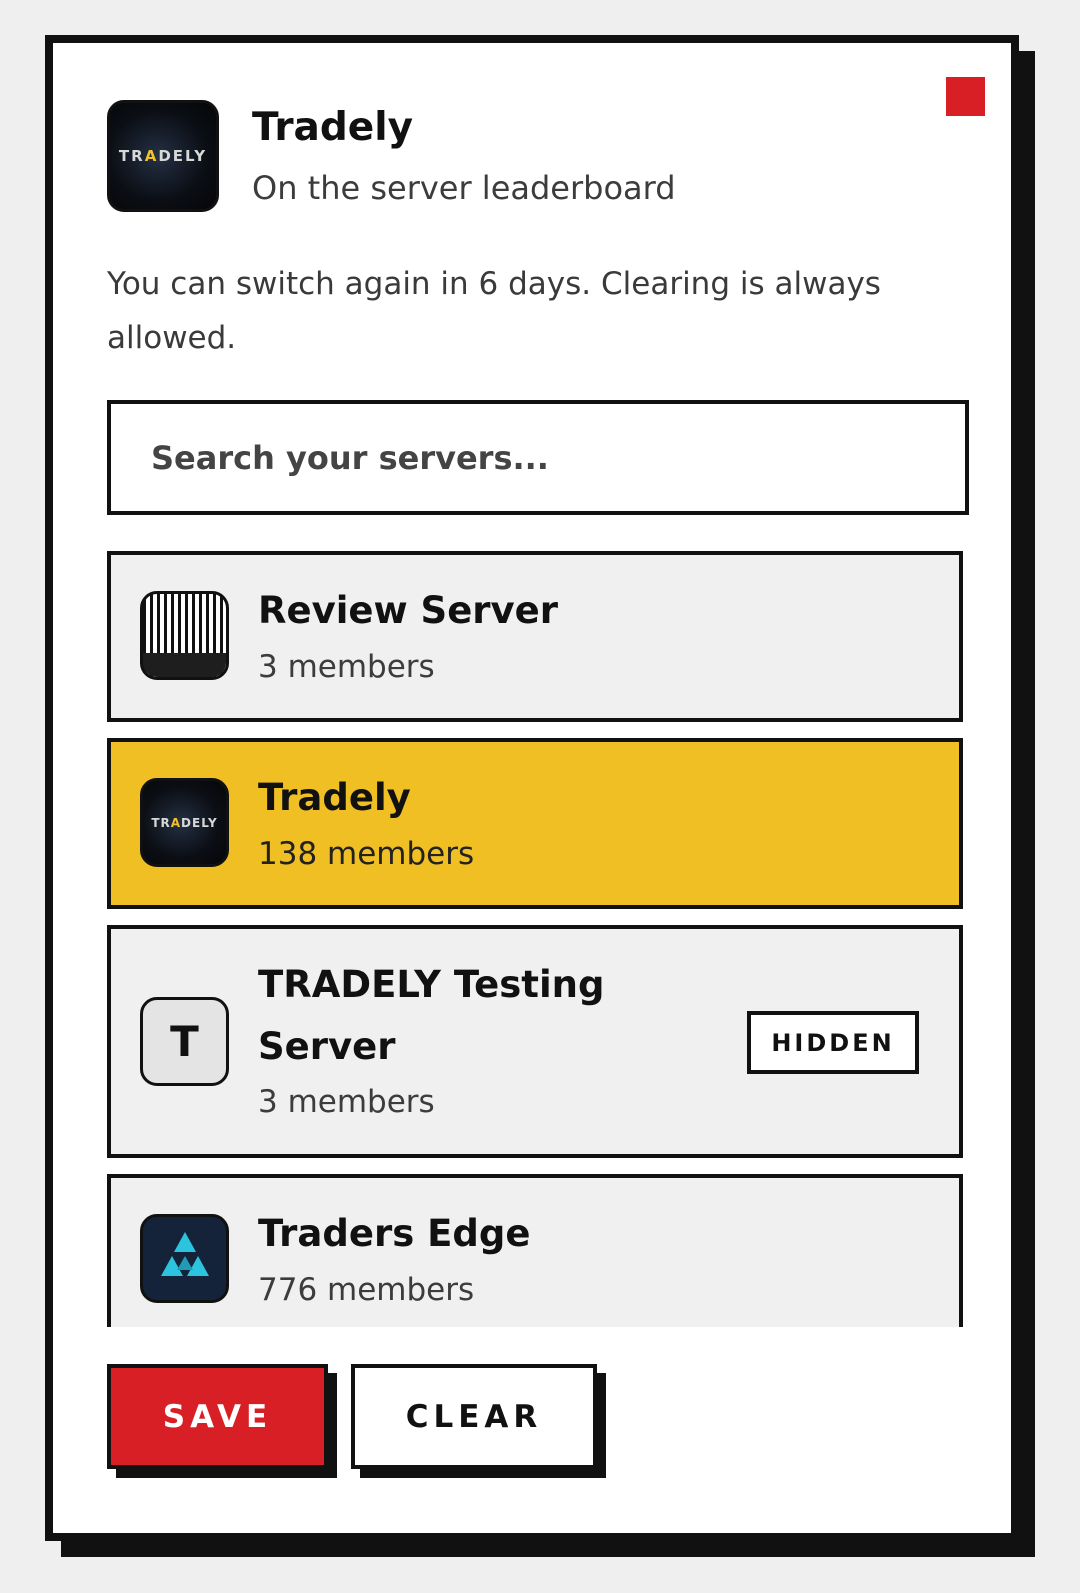 The width and height of the screenshot is (1080, 1593). Describe the element at coordinates (965, 96) in the screenshot. I see `close-button` at that location.